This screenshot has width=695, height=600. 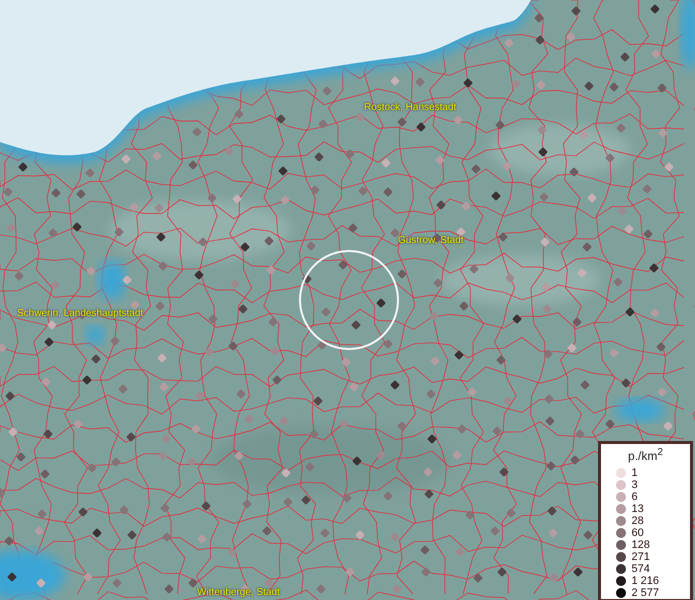 I want to click on legend-label: 3, so click(x=635, y=485).